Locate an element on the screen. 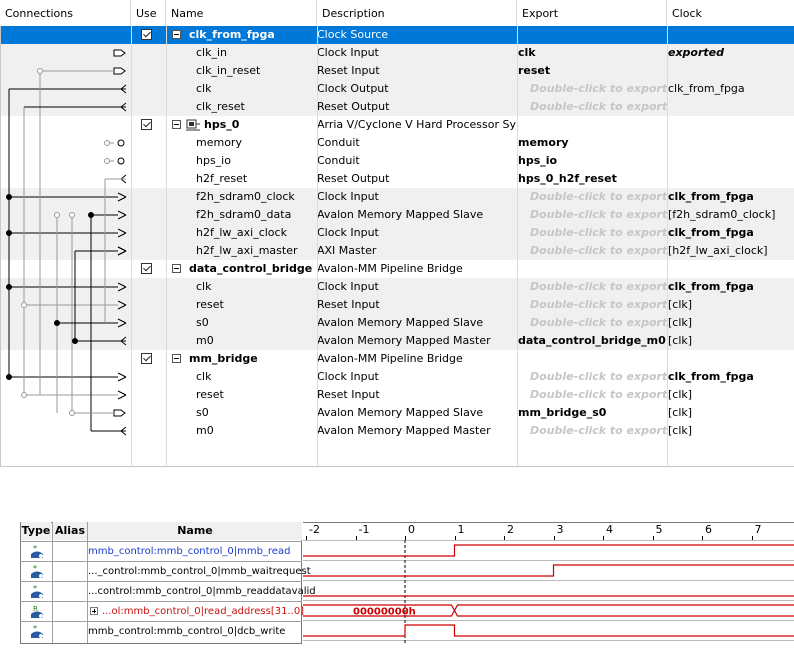 The height and width of the screenshot is (668, 794). export-cell: hps_io is located at coordinates (592, 161).